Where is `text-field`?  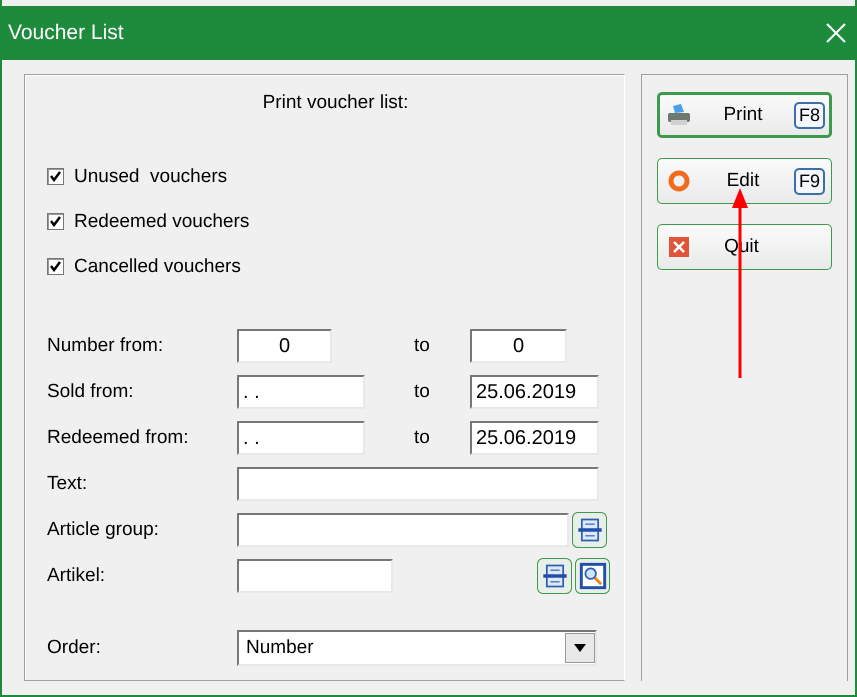 text-field is located at coordinates (418, 484).